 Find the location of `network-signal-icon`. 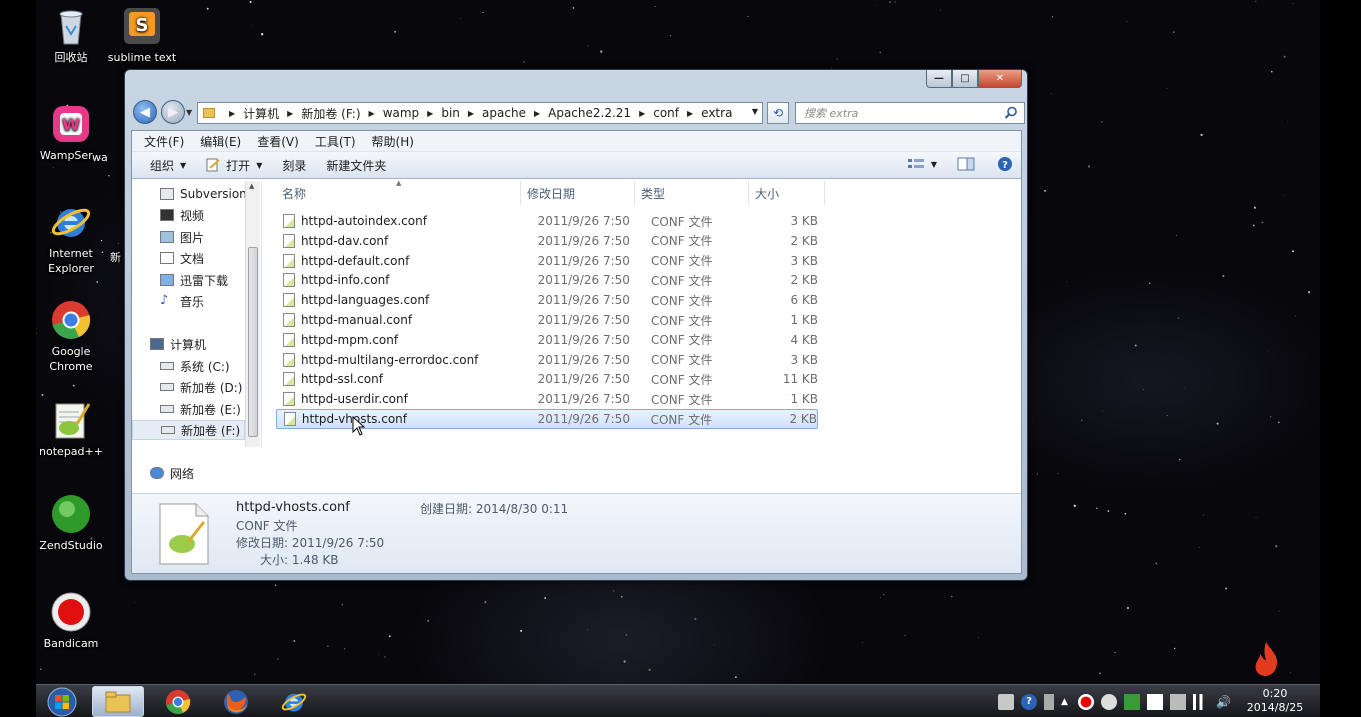

network-signal-icon is located at coordinates (1201, 702).